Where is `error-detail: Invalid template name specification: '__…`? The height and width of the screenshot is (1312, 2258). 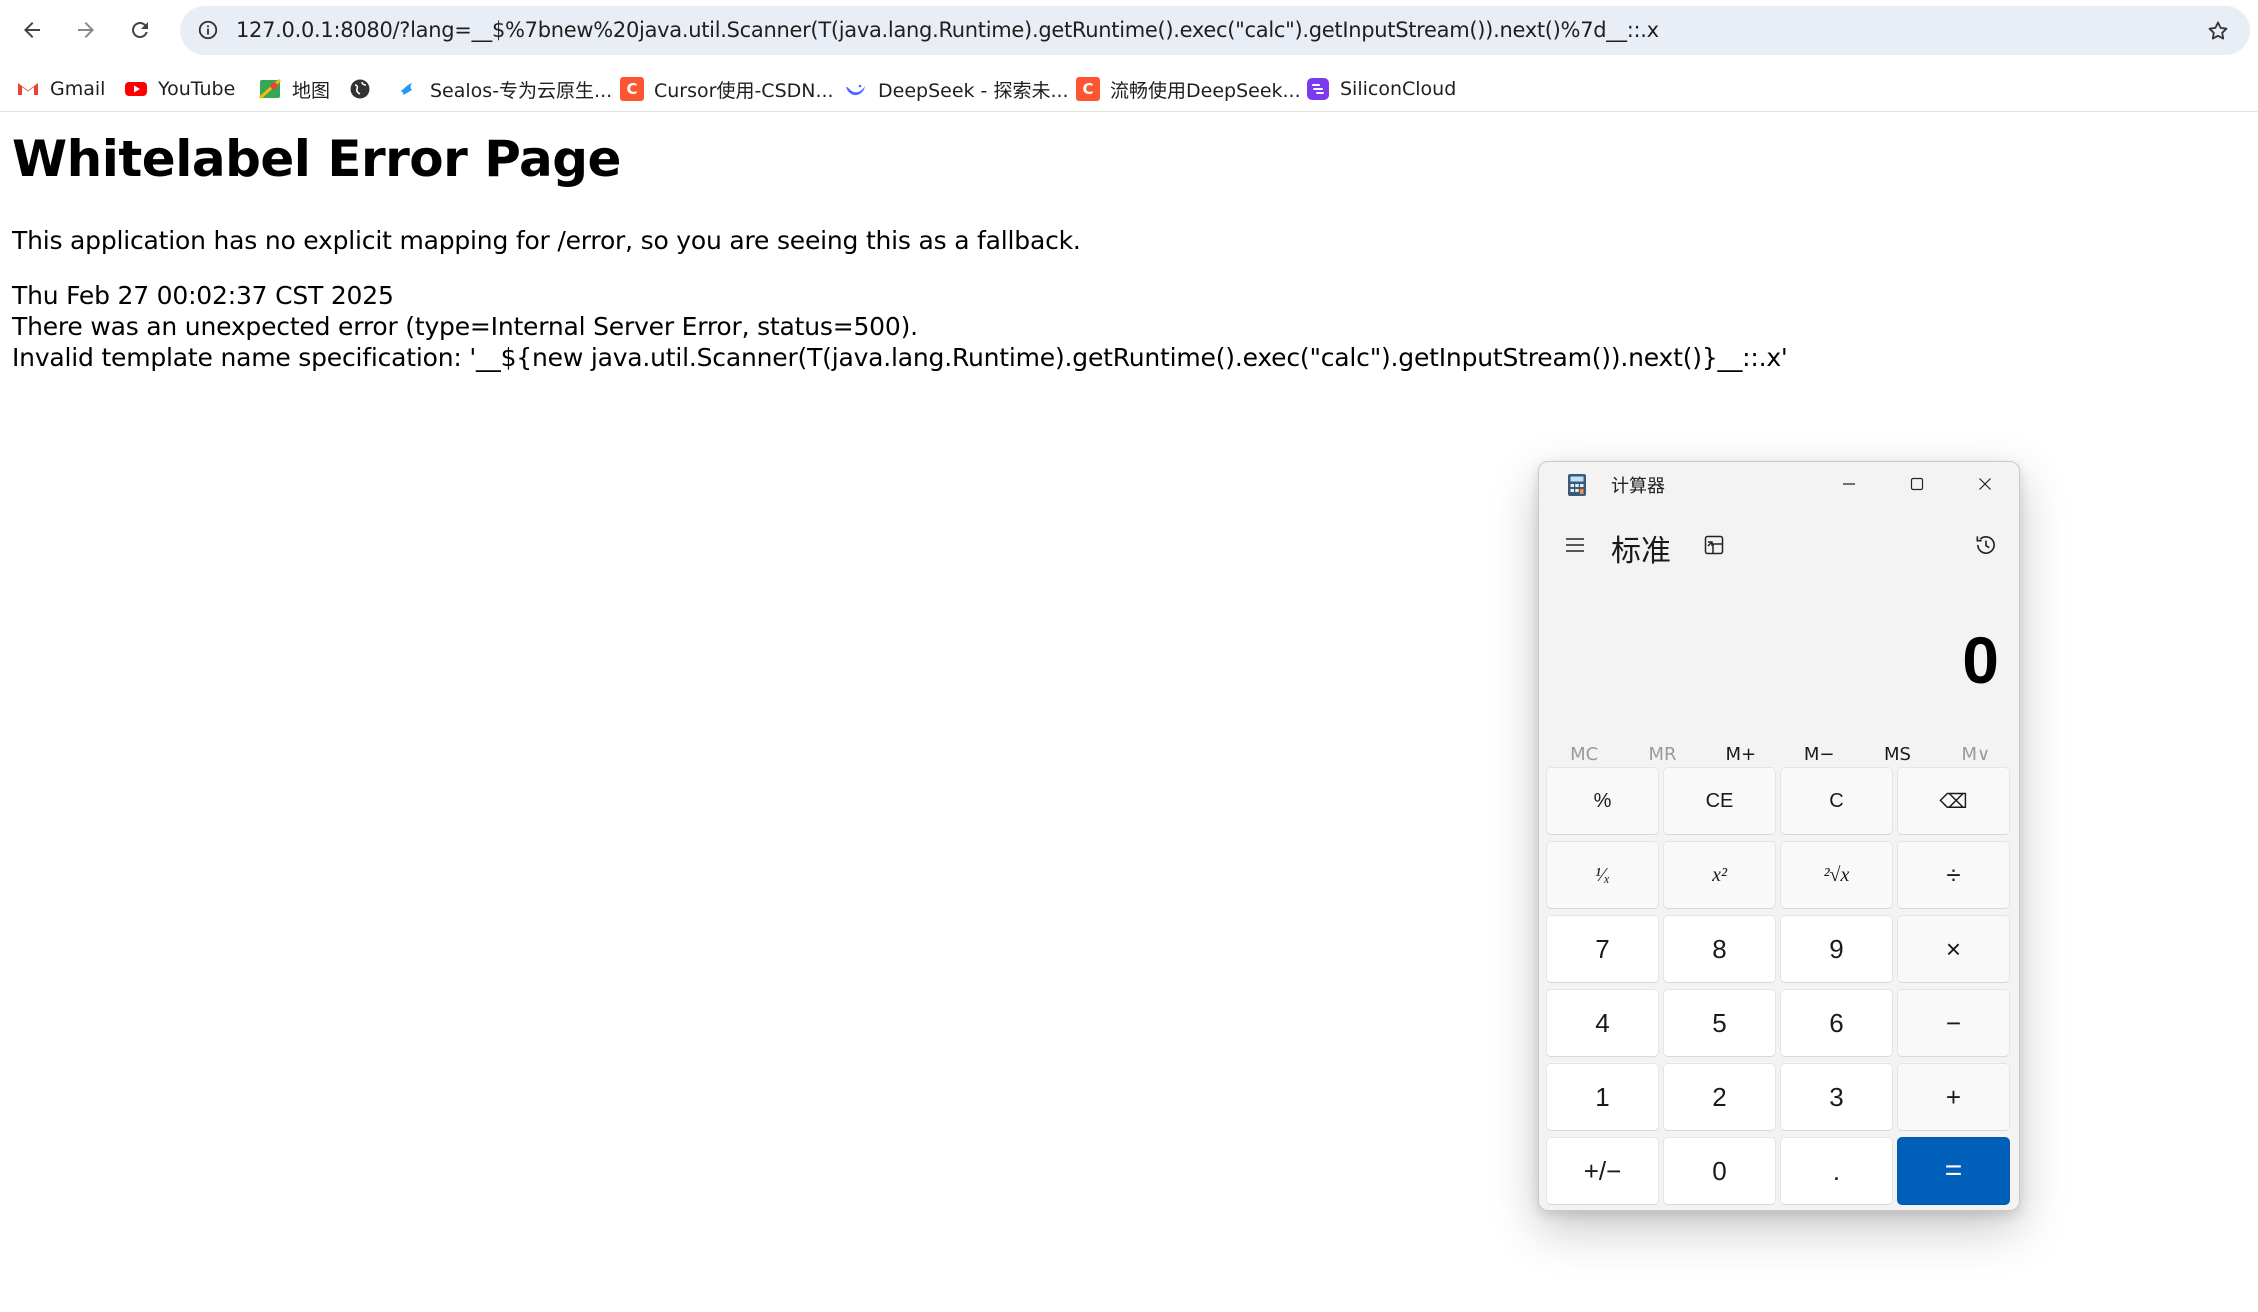
error-detail: Invalid template name specification: '__… is located at coordinates (900, 357).